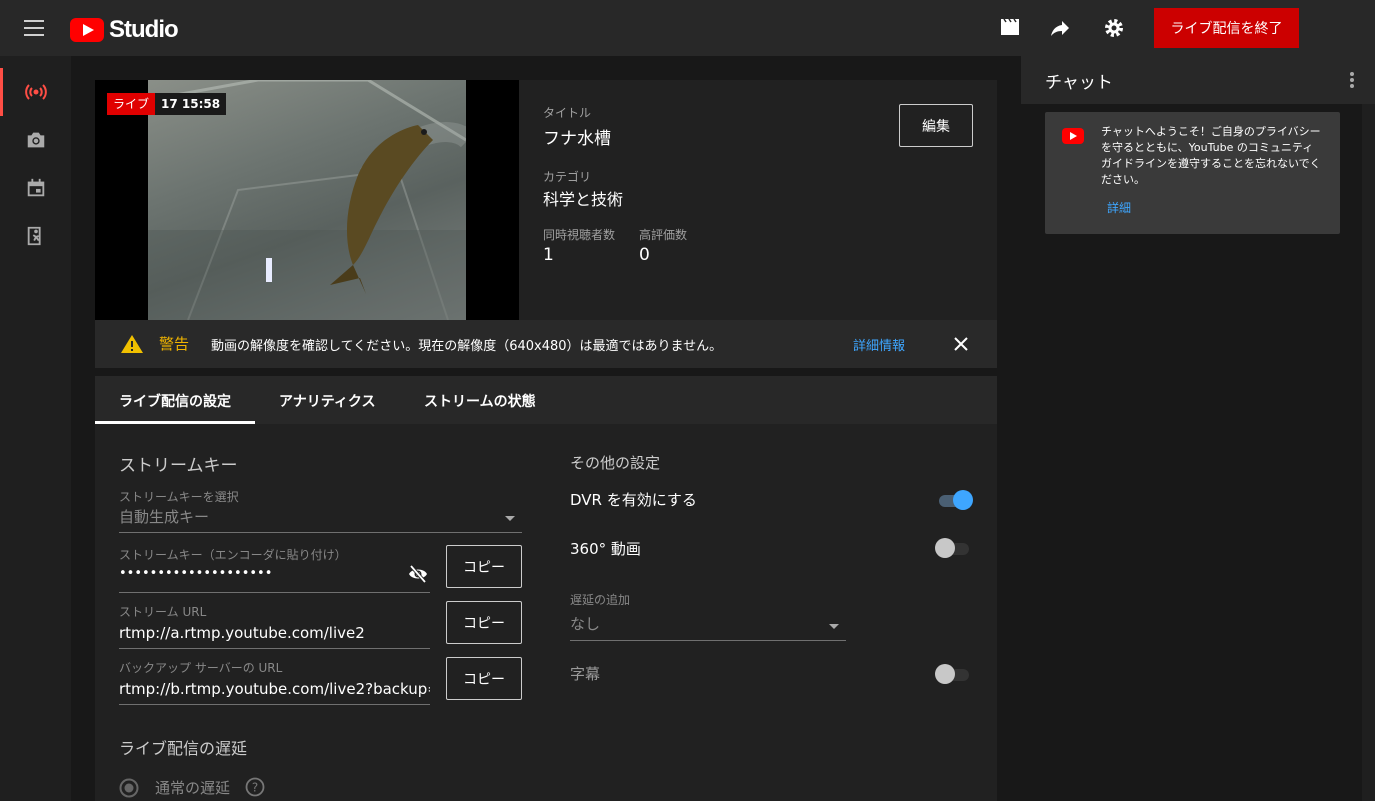 The width and height of the screenshot is (1375, 801). Describe the element at coordinates (1226, 28) in the screenshot. I see `end-stream-button: ライブ配信を終了` at that location.